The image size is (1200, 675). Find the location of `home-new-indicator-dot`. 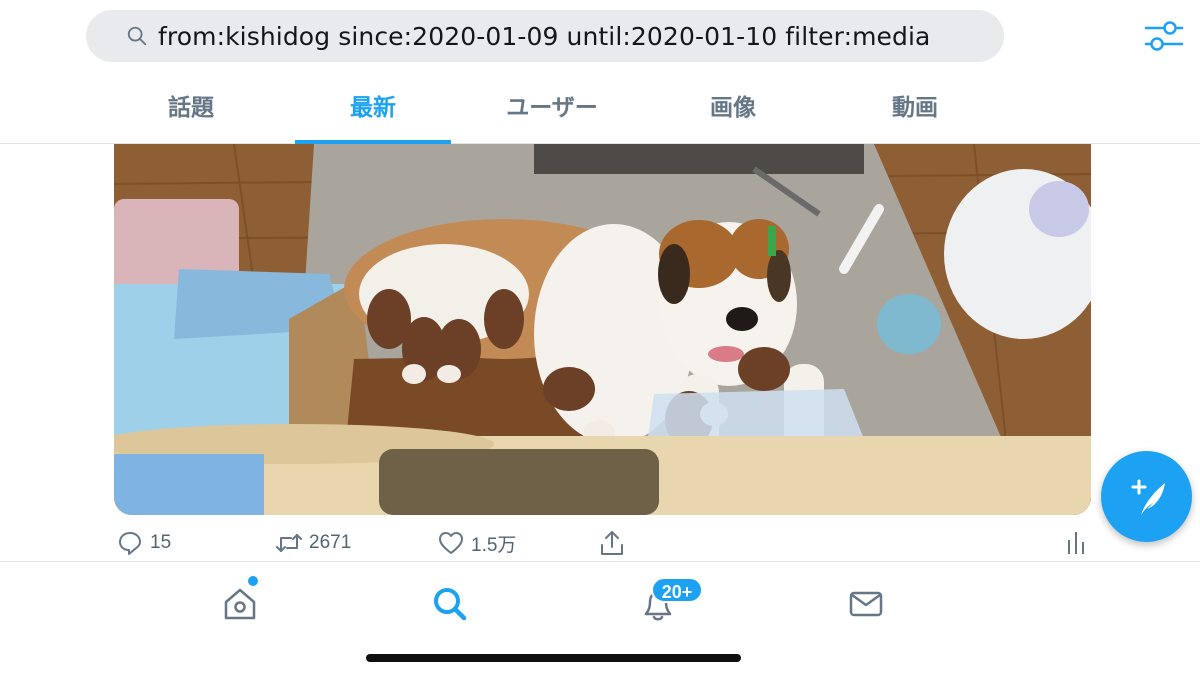

home-new-indicator-dot is located at coordinates (253, 581).